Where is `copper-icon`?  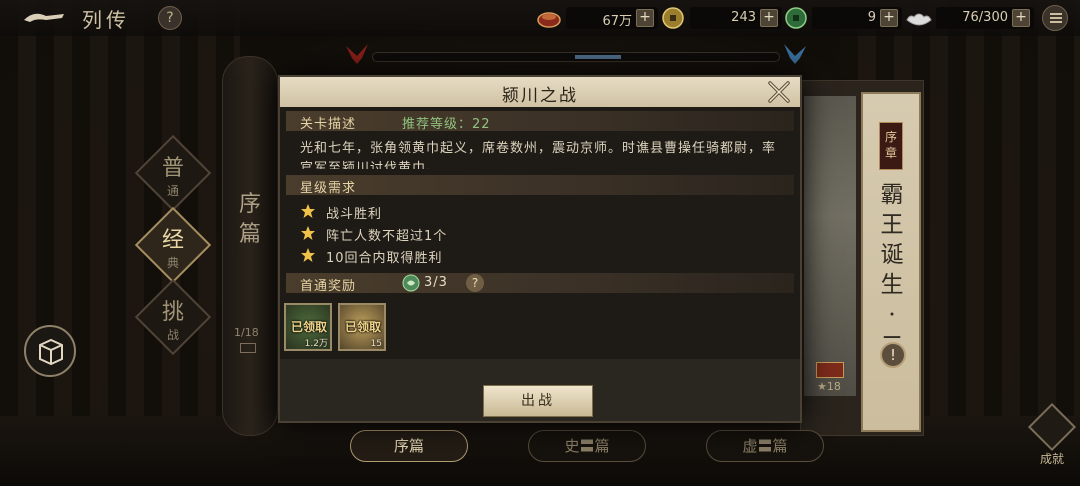
copper-icon is located at coordinates (549, 20).